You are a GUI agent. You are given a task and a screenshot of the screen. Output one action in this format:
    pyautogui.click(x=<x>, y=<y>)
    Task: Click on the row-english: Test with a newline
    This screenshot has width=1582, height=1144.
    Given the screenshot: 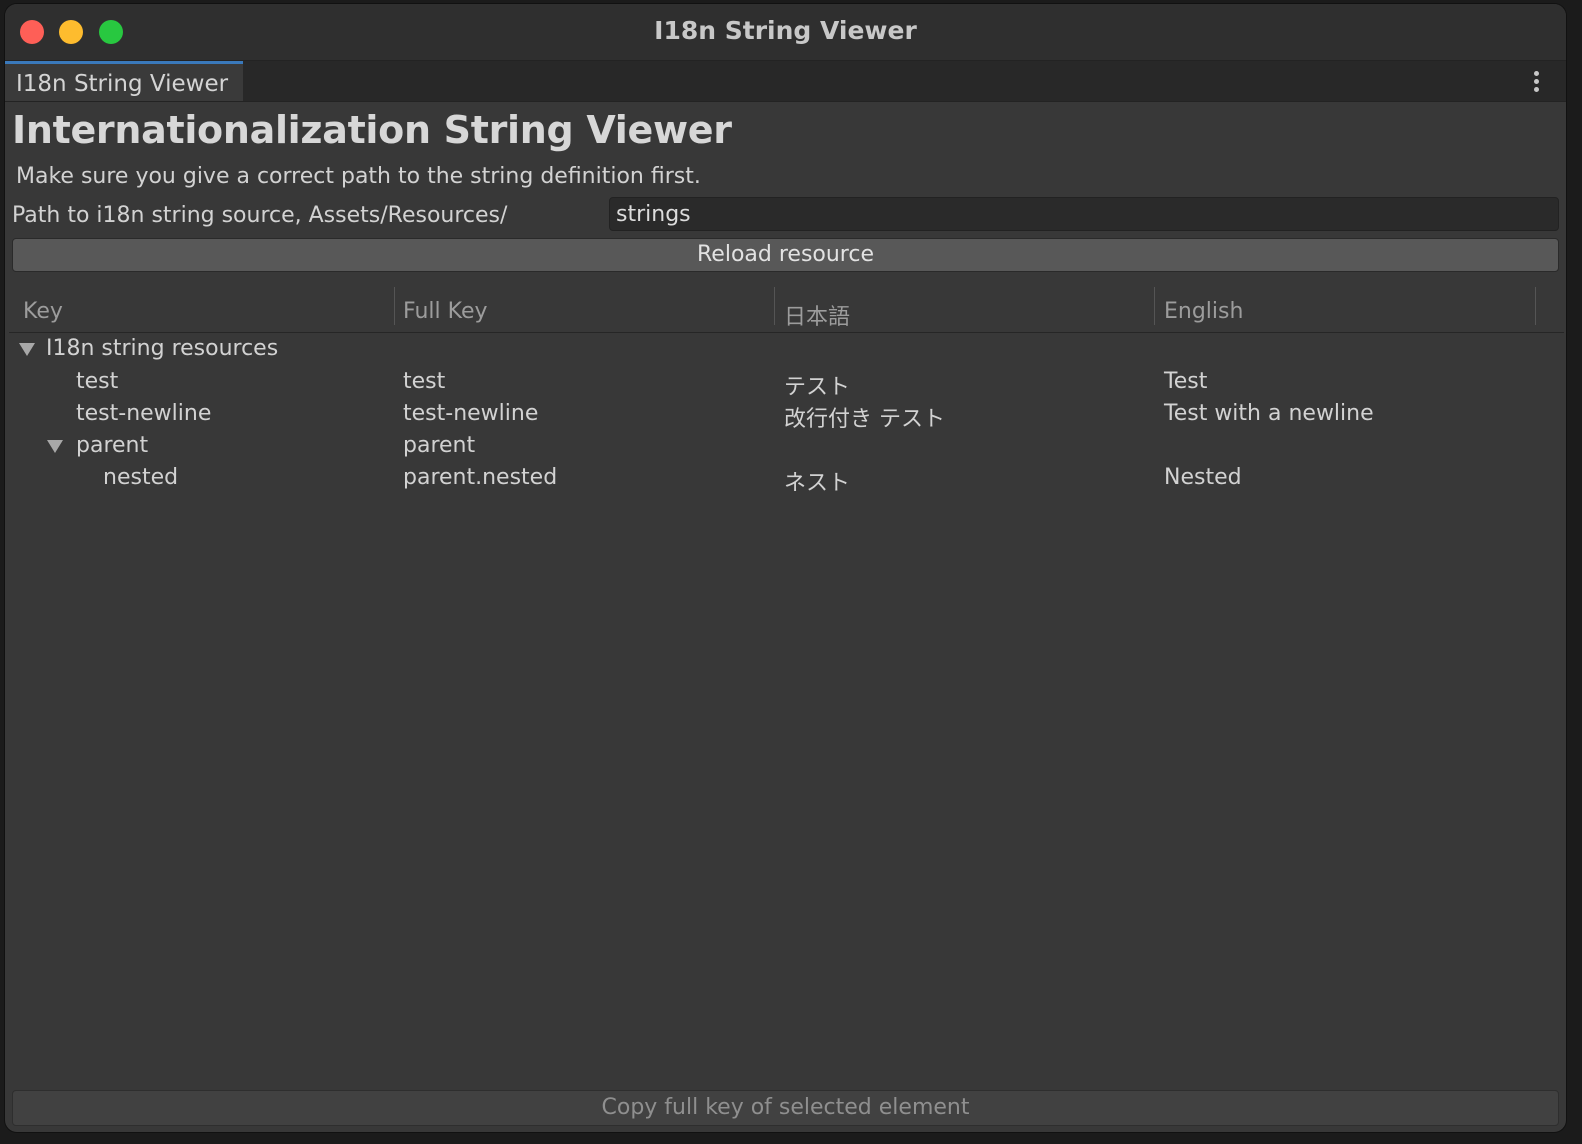 What is the action you would take?
    pyautogui.click(x=1269, y=413)
    